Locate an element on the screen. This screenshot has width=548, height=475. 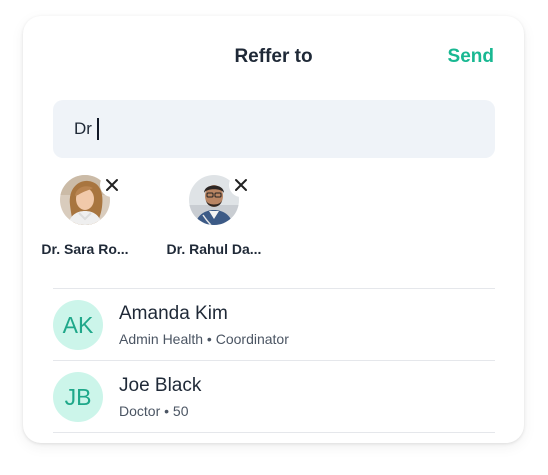
text-caret is located at coordinates (97, 129).